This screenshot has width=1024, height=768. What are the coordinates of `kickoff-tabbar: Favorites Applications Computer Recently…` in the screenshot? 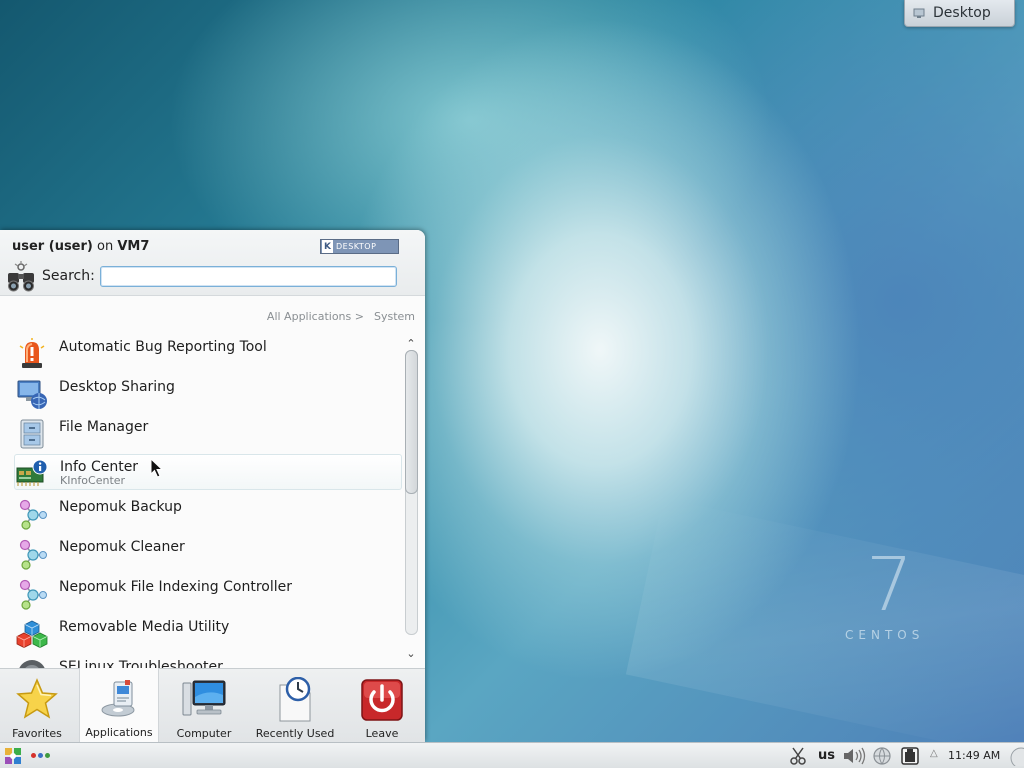 It's located at (212, 705).